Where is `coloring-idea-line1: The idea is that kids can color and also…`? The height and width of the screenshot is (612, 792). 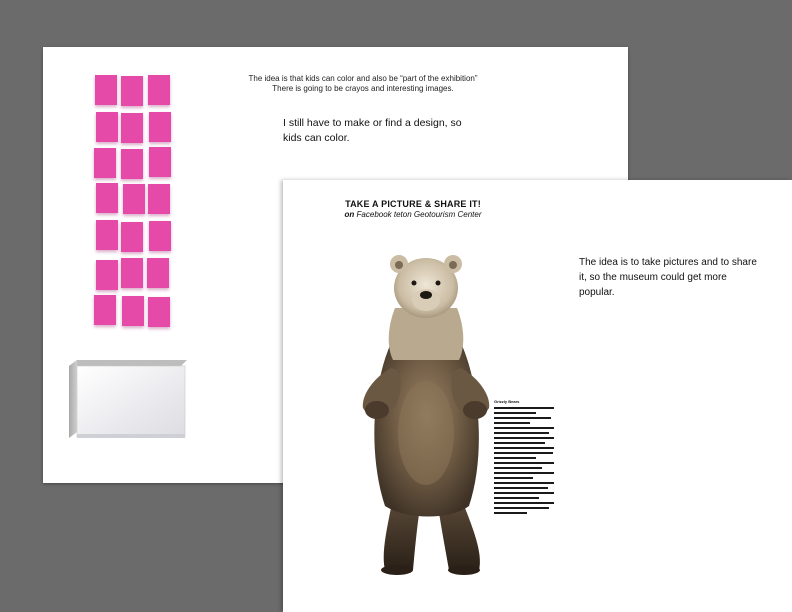 coloring-idea-line1: The idea is that kids can color and also… is located at coordinates (363, 78).